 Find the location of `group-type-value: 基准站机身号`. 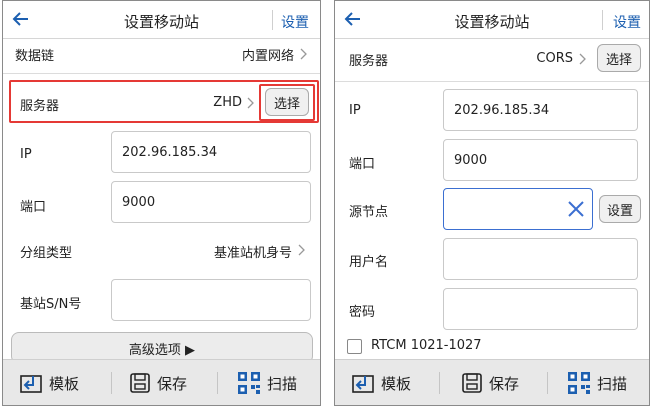

group-type-value: 基准站机身号 is located at coordinates (252, 253).